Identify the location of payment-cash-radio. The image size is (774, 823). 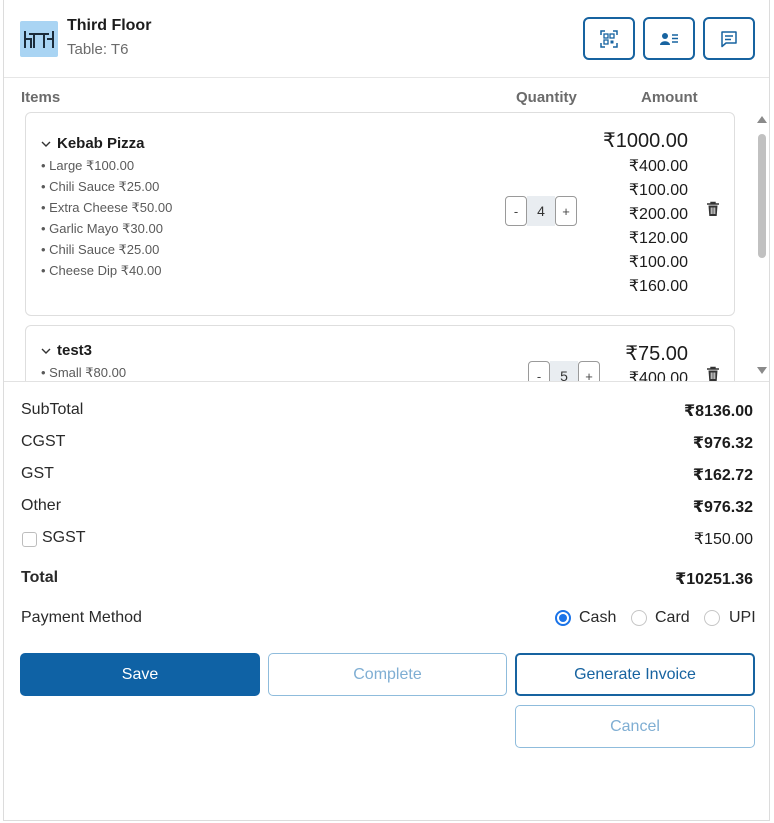
(563, 618).